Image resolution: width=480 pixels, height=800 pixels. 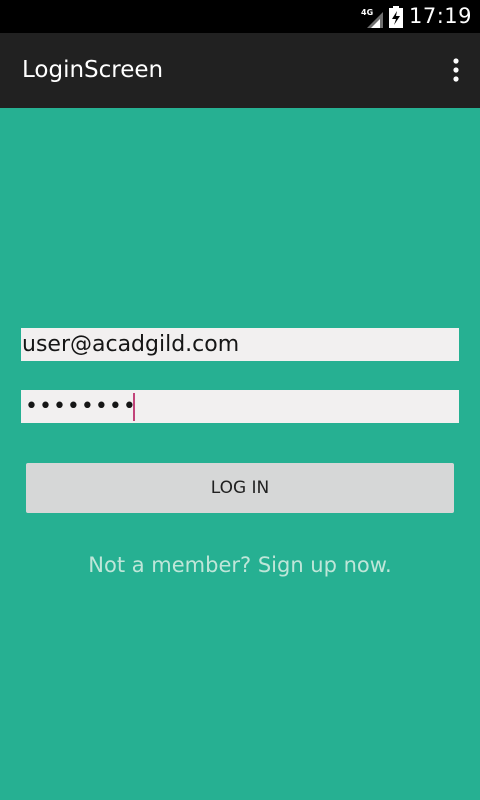 I want to click on signup-link: Not a member? Sign up now., so click(x=240, y=565).